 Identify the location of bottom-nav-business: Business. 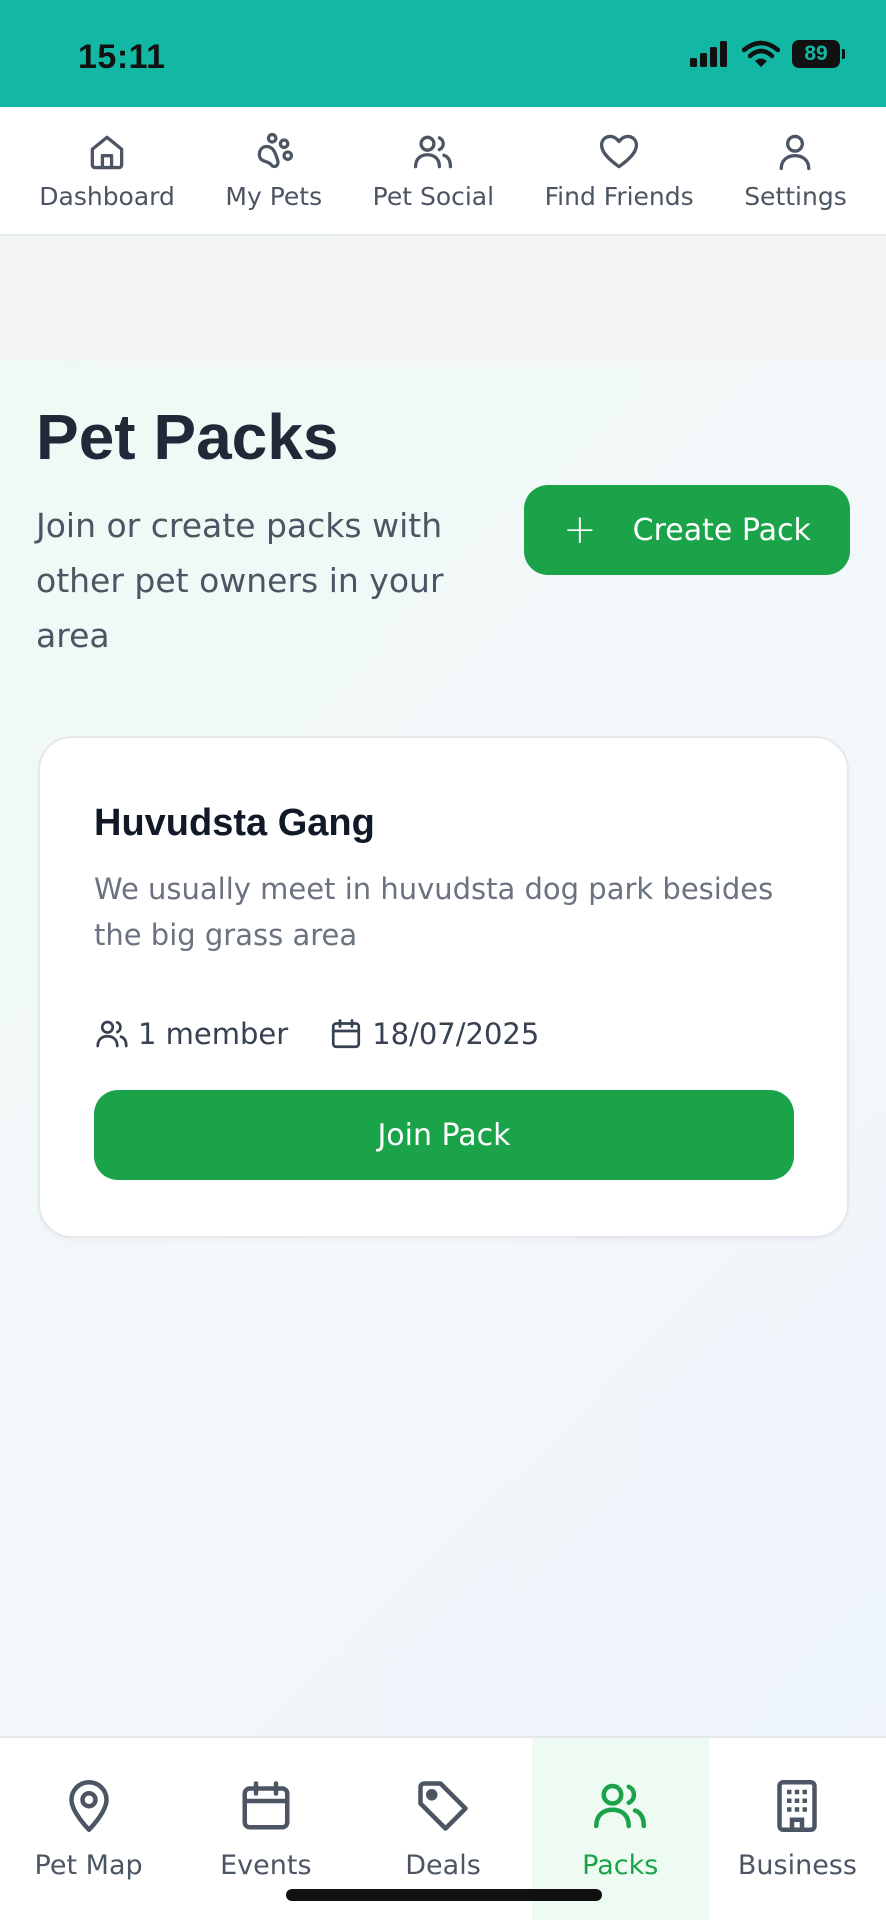
(797, 1829).